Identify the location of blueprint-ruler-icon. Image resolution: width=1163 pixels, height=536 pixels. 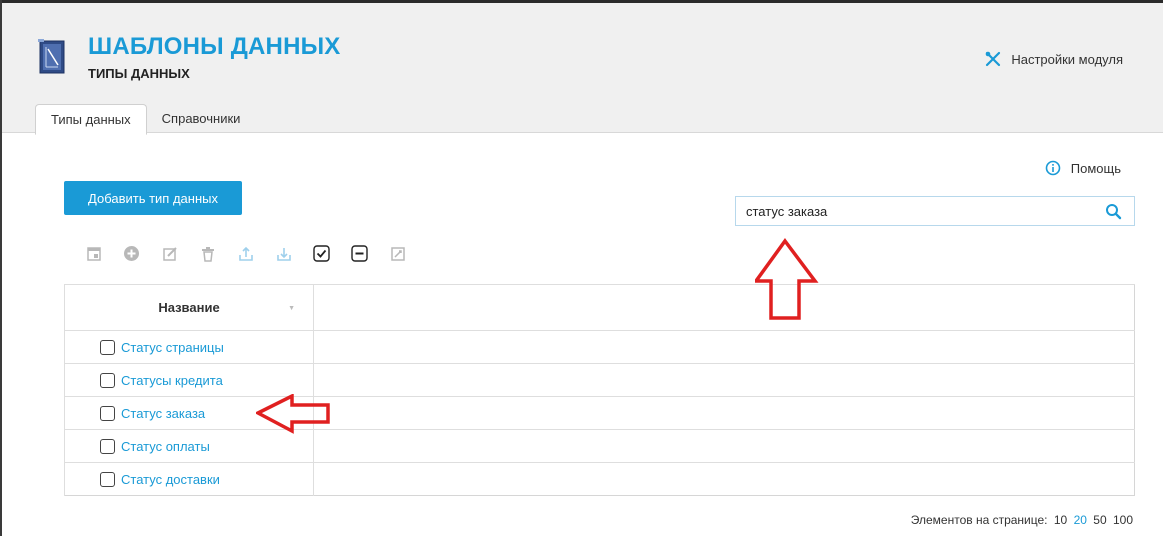
(53, 57).